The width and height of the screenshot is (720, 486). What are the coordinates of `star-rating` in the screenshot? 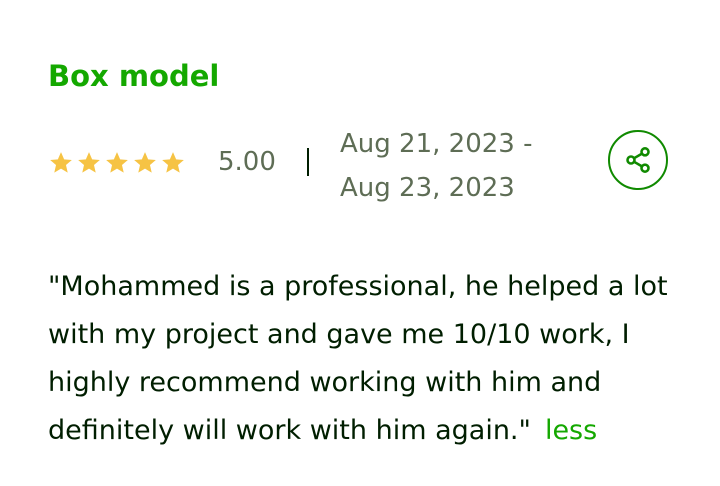 It's located at (117, 163).